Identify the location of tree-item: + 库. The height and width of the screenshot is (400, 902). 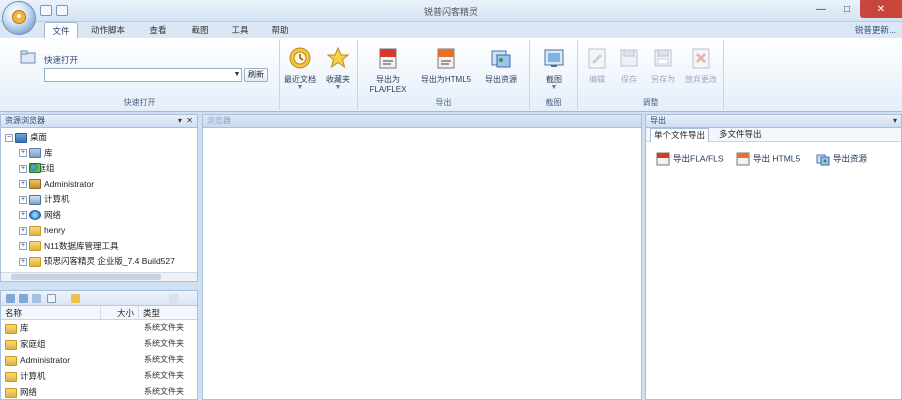
(101, 154).